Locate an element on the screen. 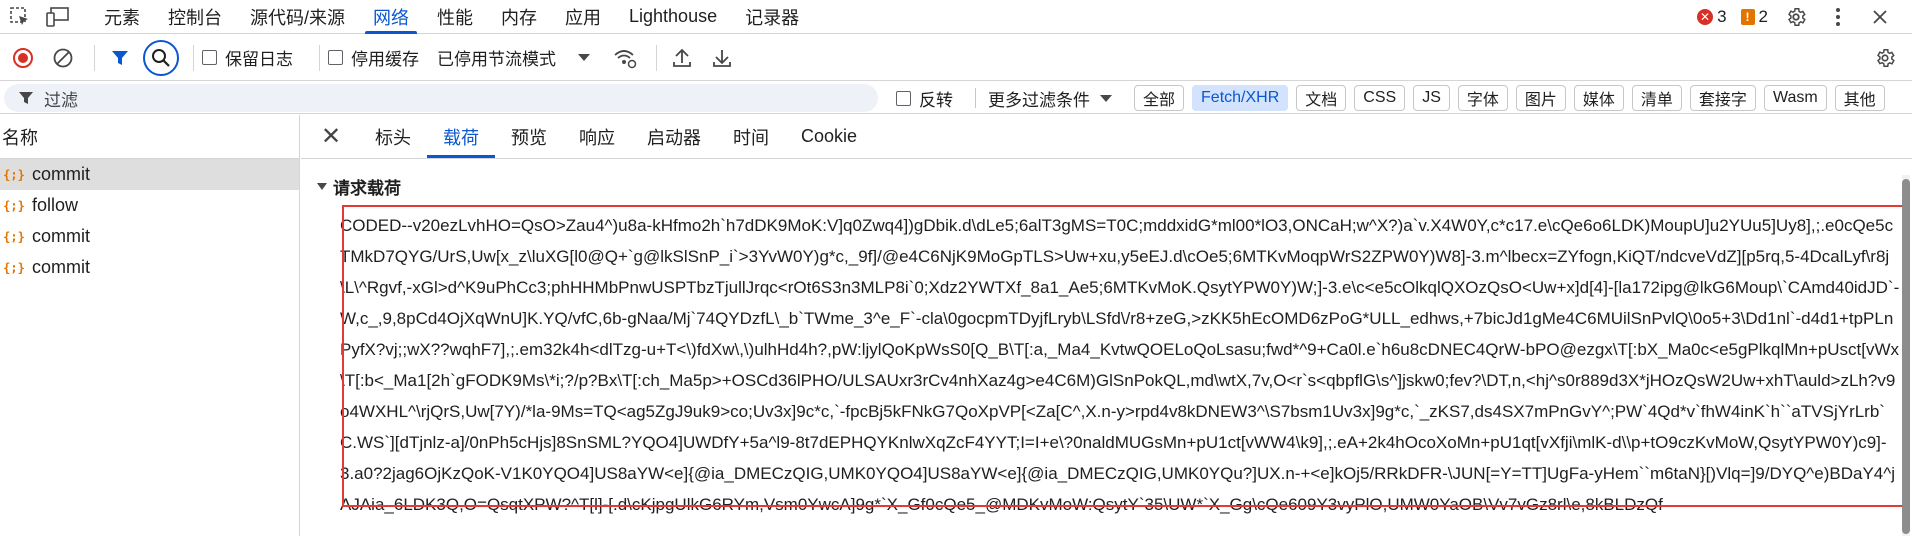 This screenshot has width=1912, height=536. preserve-log-label: 保留日志 is located at coordinates (259, 59).